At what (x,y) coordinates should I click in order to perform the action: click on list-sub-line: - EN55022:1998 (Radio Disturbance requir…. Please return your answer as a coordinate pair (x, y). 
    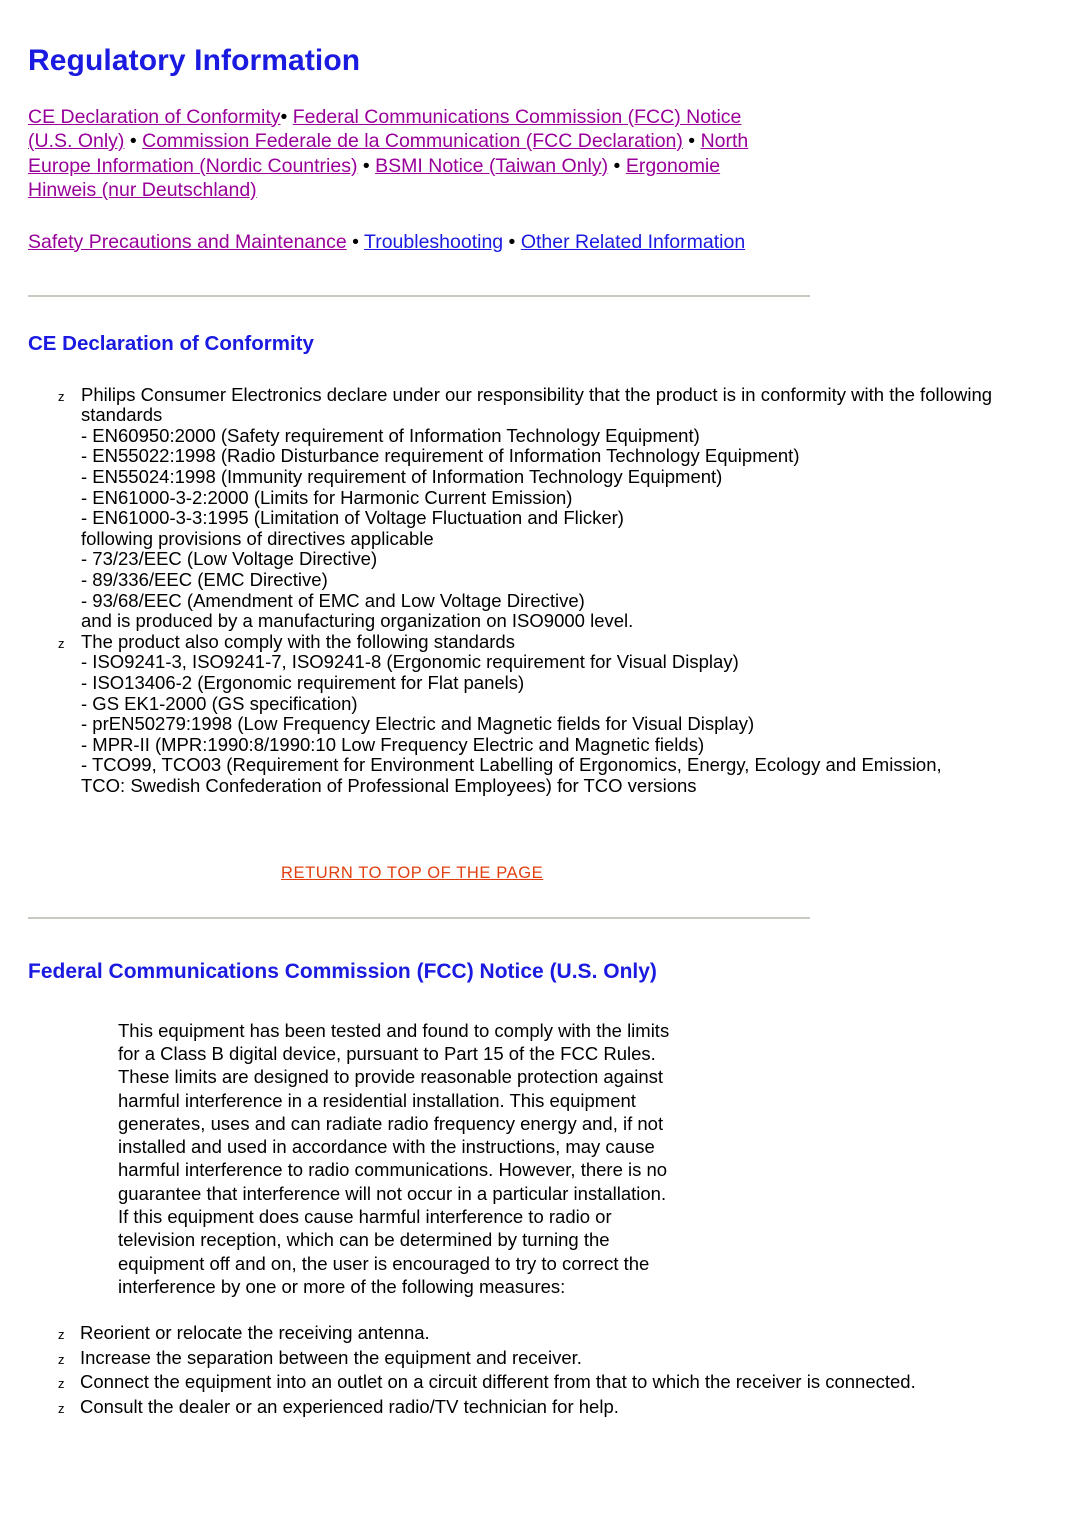
    Looking at the image, I should click on (440, 456).